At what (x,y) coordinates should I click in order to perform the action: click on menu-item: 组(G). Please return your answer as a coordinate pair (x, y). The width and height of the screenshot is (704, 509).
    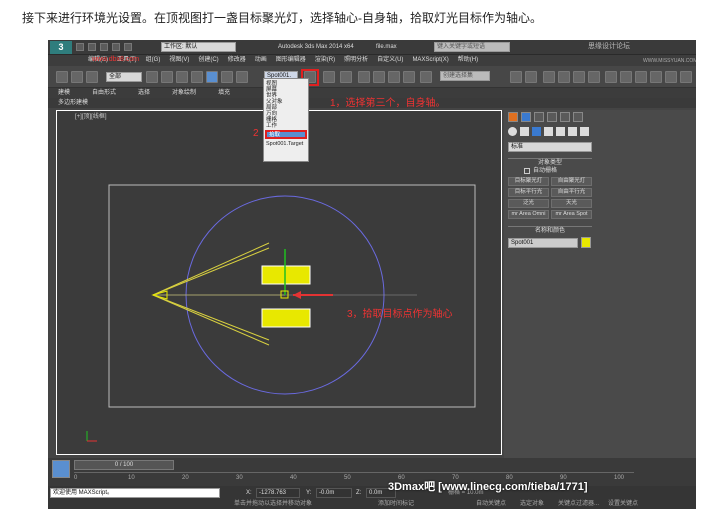
    Looking at the image, I should click on (153, 60).